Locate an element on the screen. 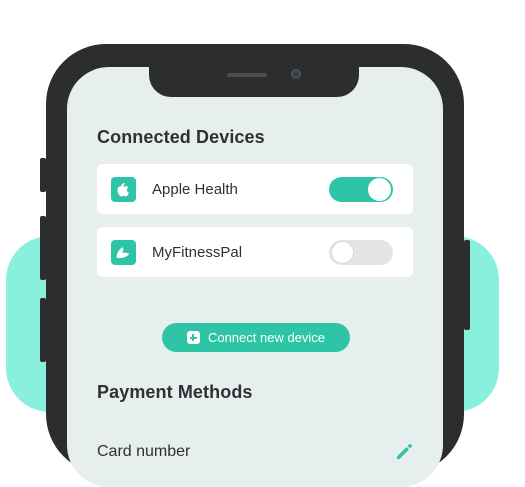 This screenshot has width=525, height=487. connect-new-device-label: Connect new device is located at coordinates (266, 337).